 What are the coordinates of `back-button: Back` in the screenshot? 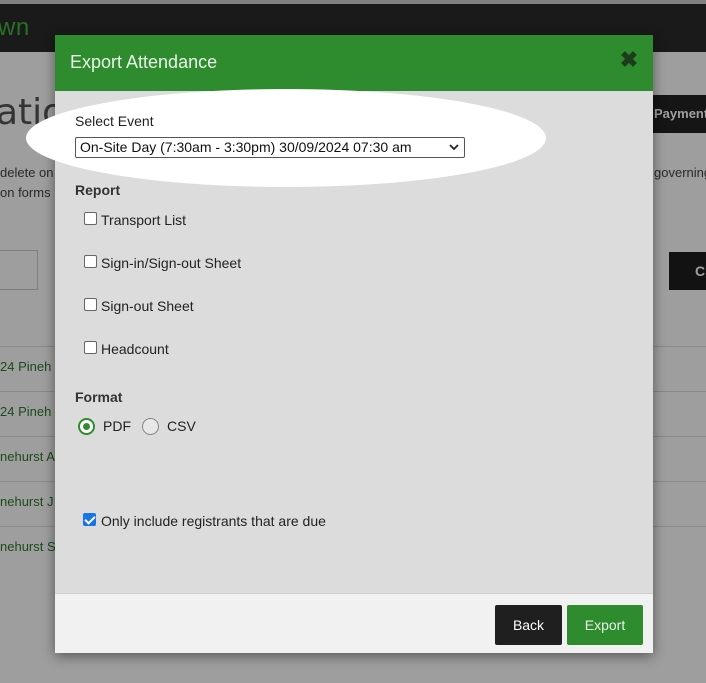 It's located at (528, 625).